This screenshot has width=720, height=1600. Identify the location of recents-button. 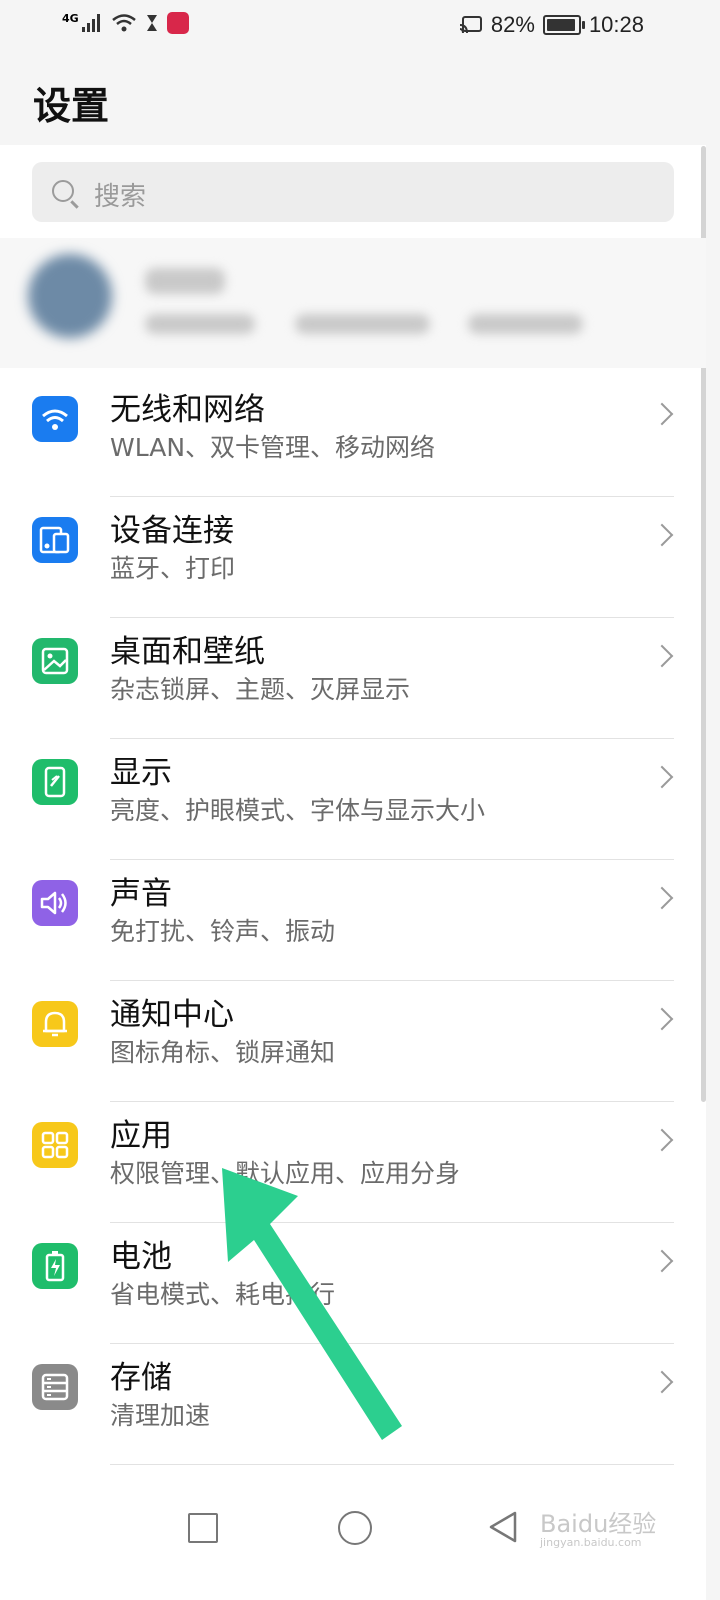
(203, 1528).